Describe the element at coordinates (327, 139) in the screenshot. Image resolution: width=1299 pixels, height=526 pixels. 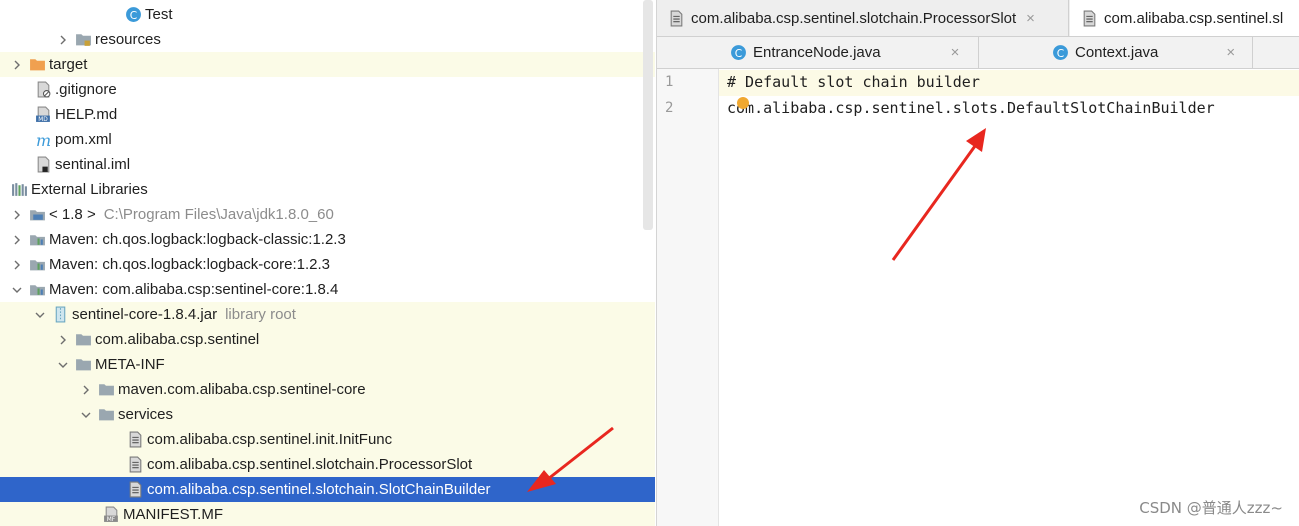
I see `tree-item-pom-xml: m pom.xml` at that location.